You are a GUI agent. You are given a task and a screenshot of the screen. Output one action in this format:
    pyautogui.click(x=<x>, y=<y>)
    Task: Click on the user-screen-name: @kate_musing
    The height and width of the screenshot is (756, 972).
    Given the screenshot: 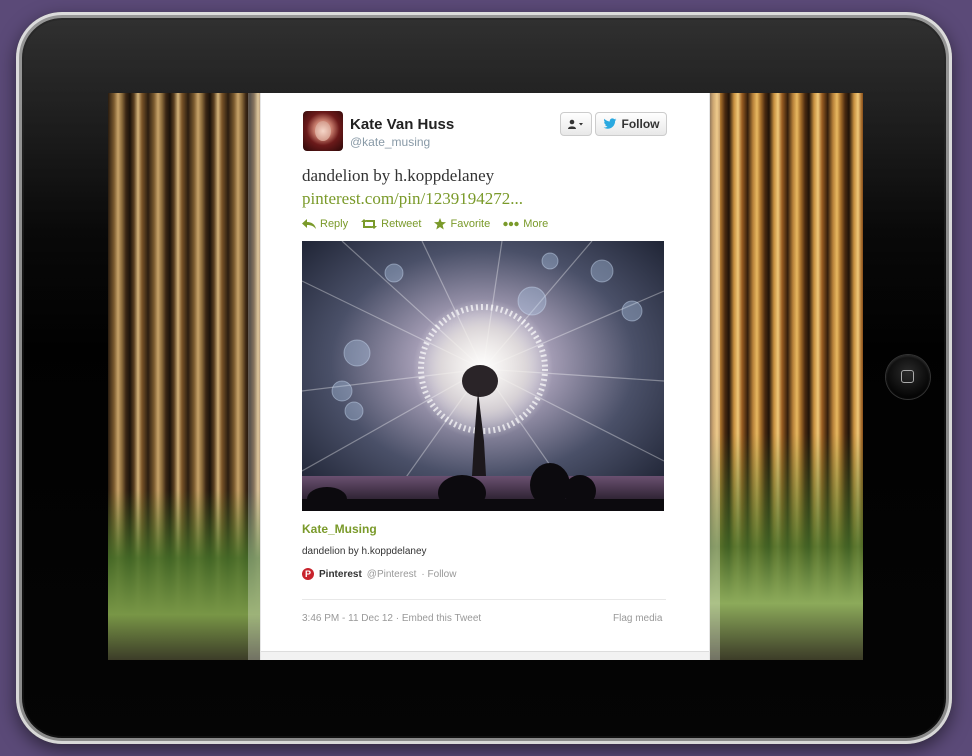 What is the action you would take?
    pyautogui.click(x=390, y=142)
    